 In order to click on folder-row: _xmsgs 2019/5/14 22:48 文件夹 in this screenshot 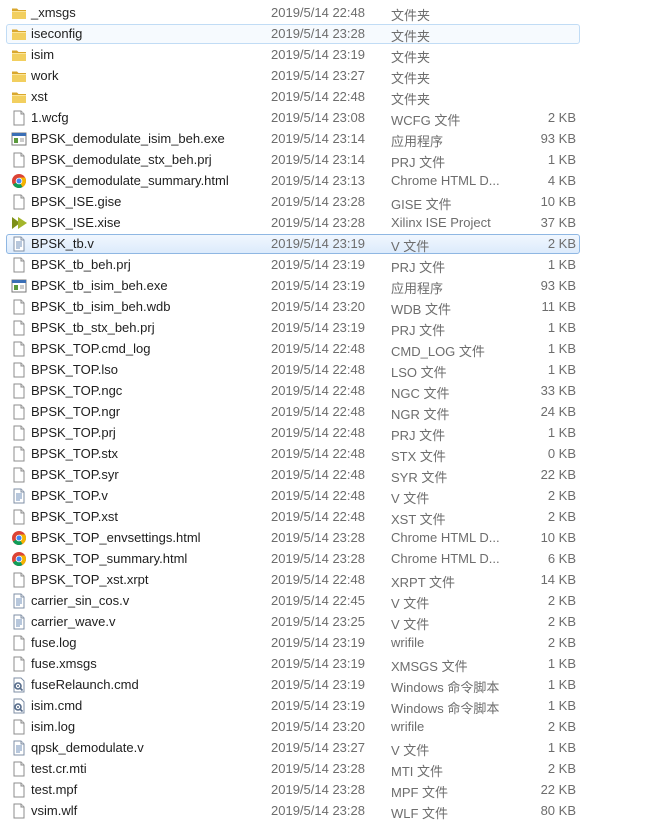, I will do `click(331, 13)`.